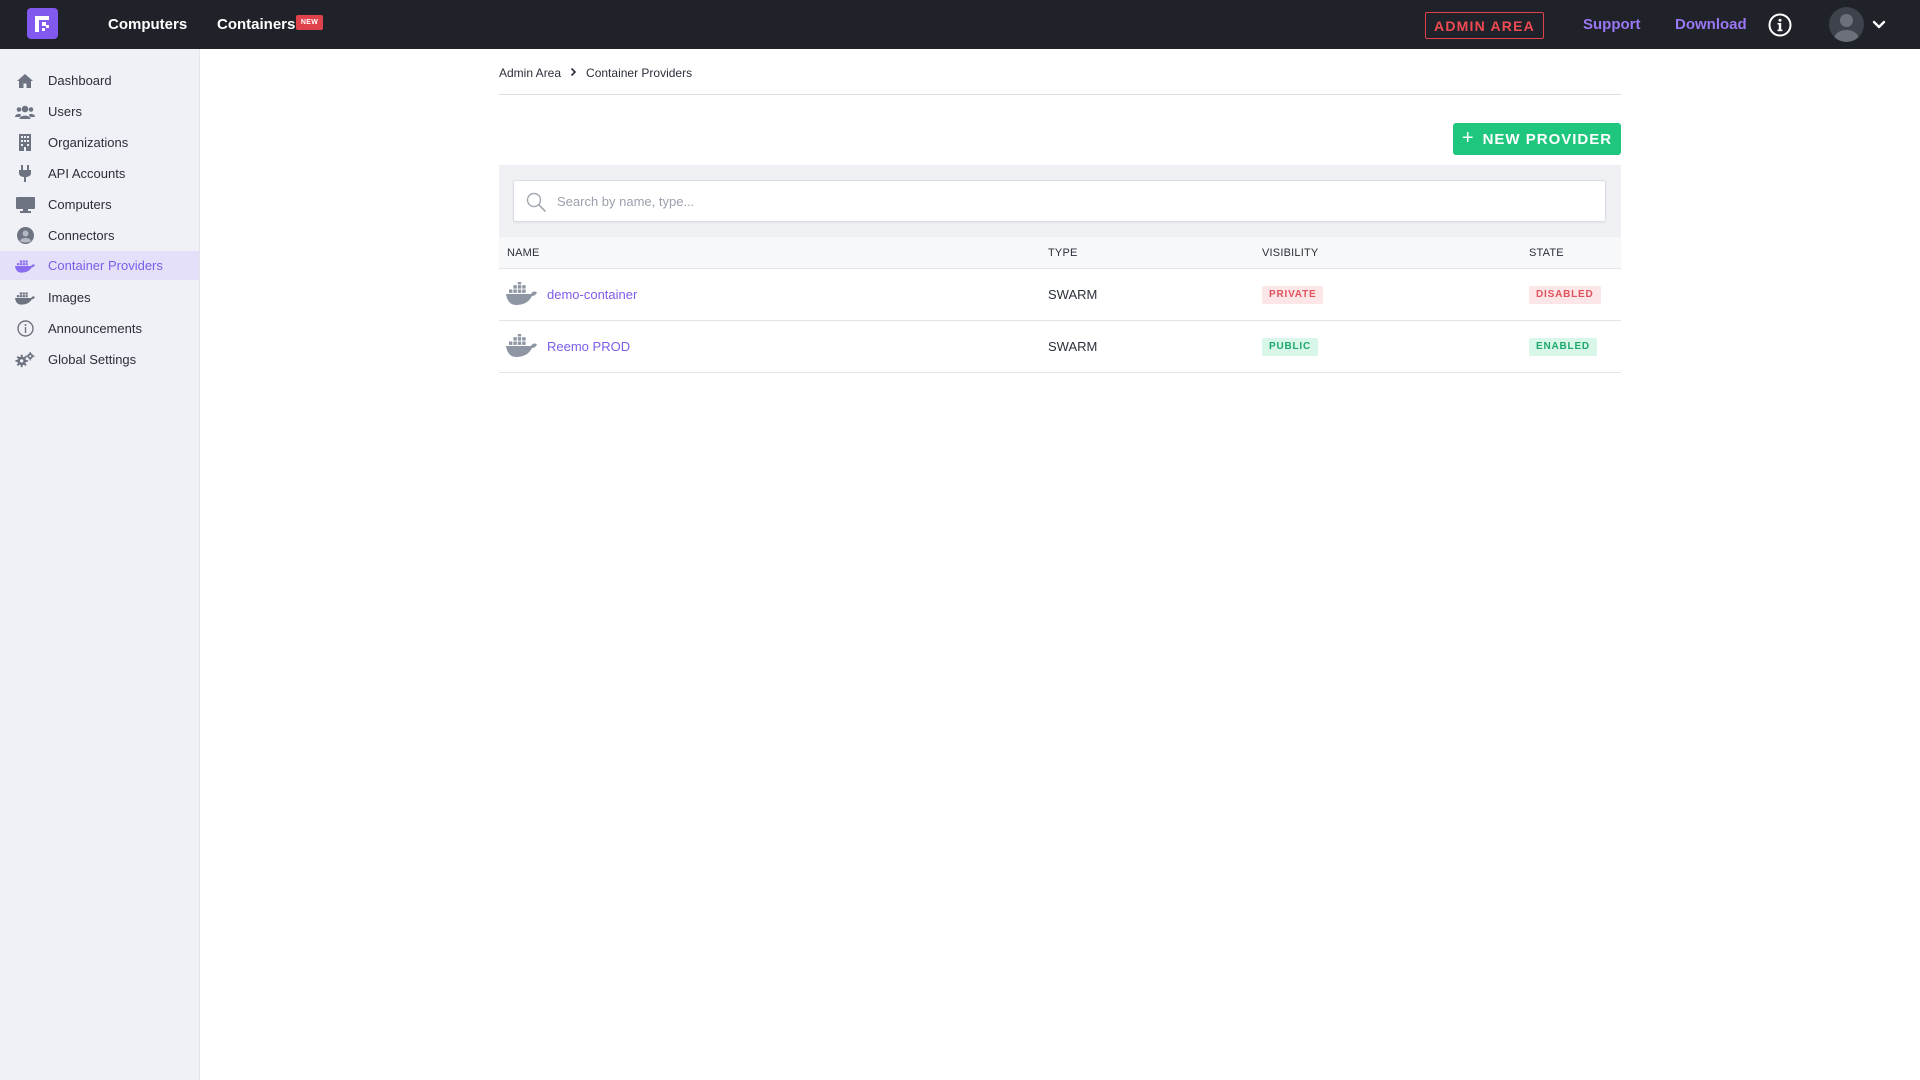 This screenshot has height=1080, width=1920. Describe the element at coordinates (87, 173) in the screenshot. I see `sidebar-item-label: API Accounts` at that location.